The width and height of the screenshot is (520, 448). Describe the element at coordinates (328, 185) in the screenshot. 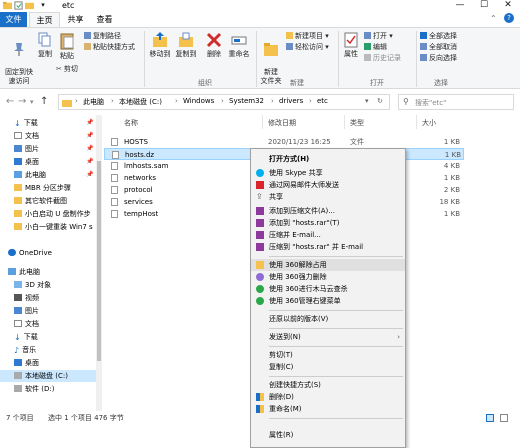

I see `menu-item-netease-mail: 通过网易邮件大师发送` at that location.